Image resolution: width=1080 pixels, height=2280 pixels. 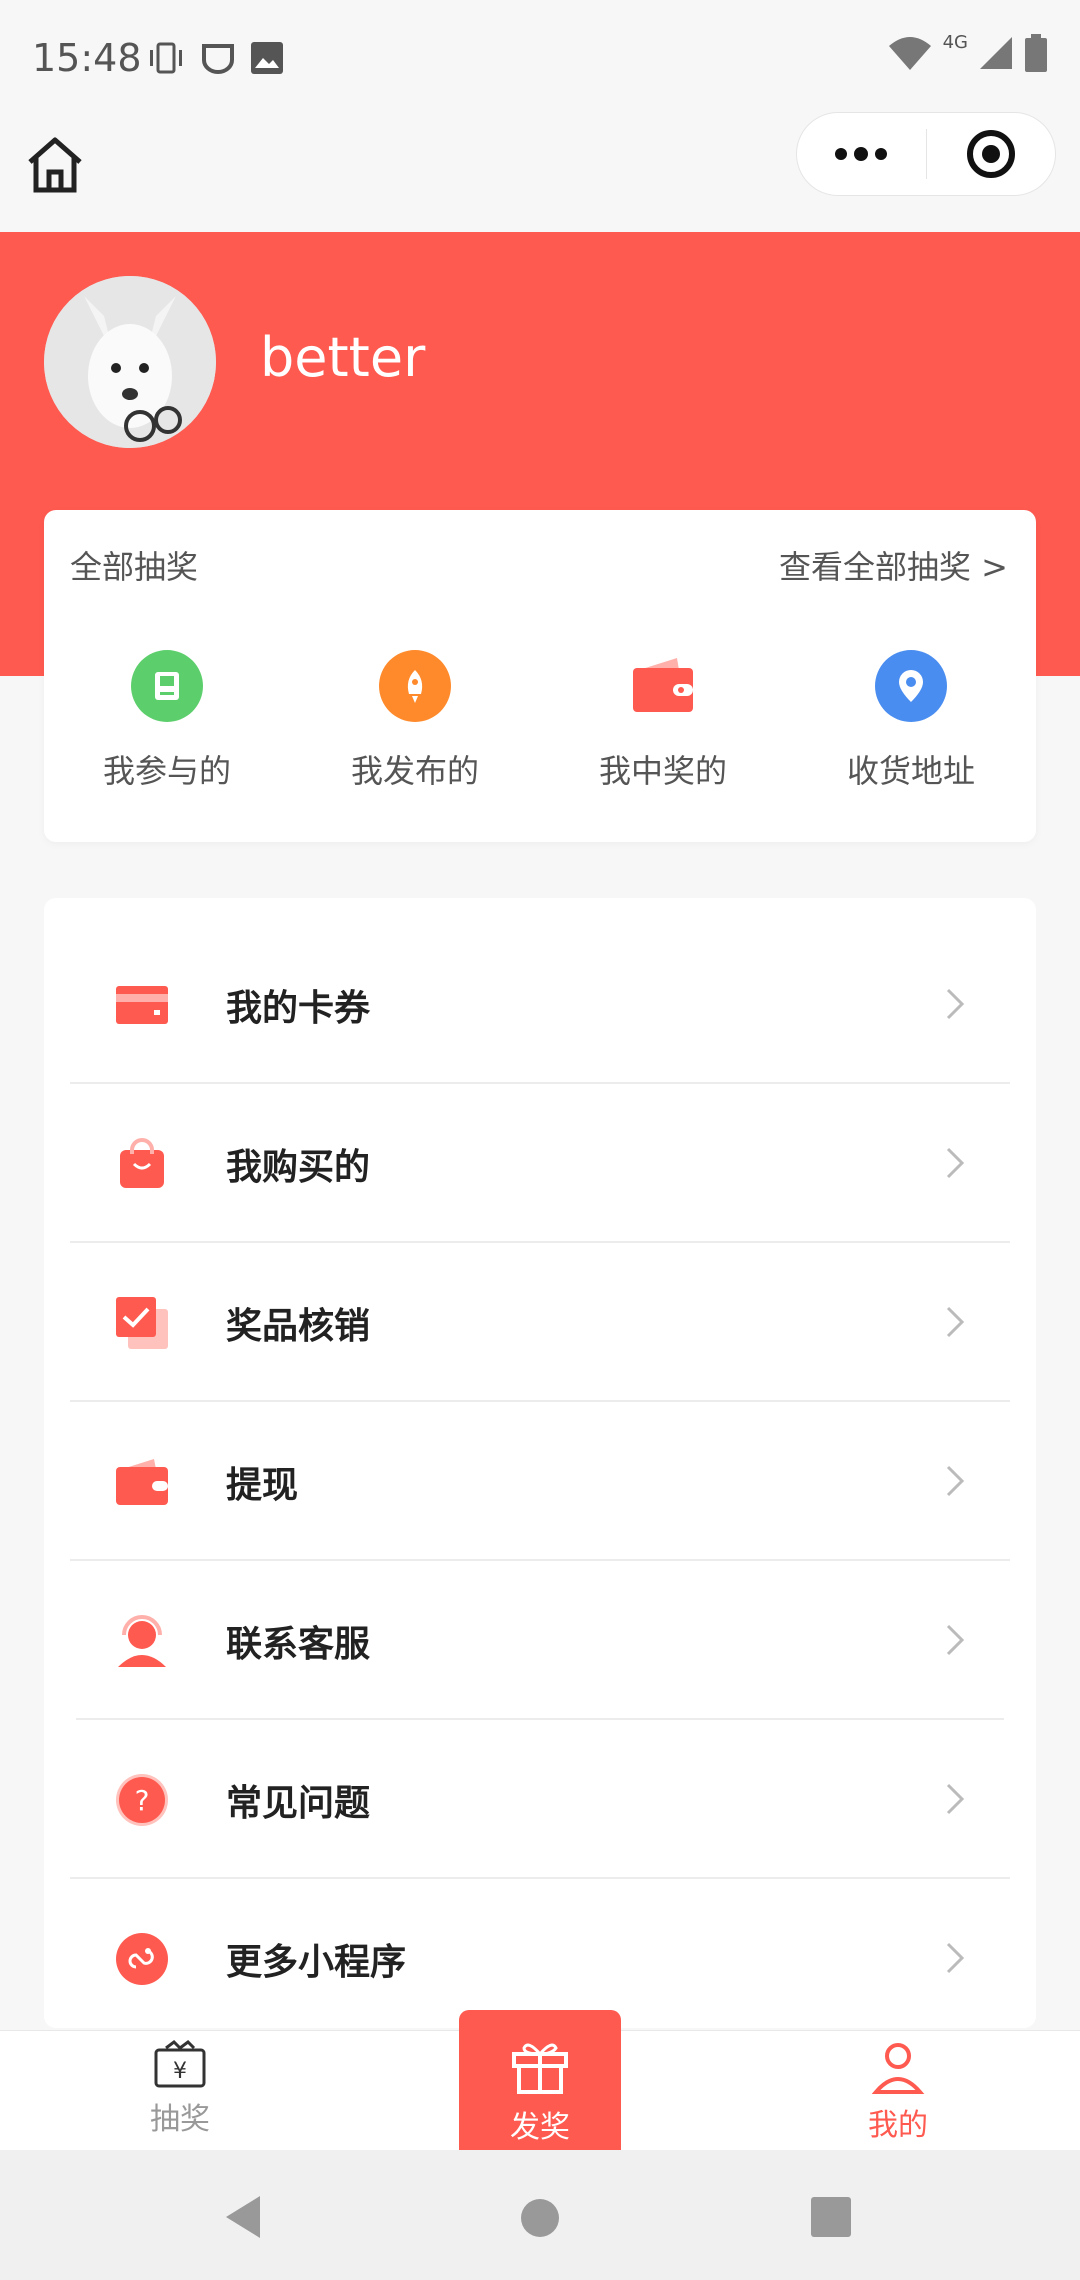 What do you see at coordinates (55, 165) in the screenshot?
I see `home-icon` at bounding box center [55, 165].